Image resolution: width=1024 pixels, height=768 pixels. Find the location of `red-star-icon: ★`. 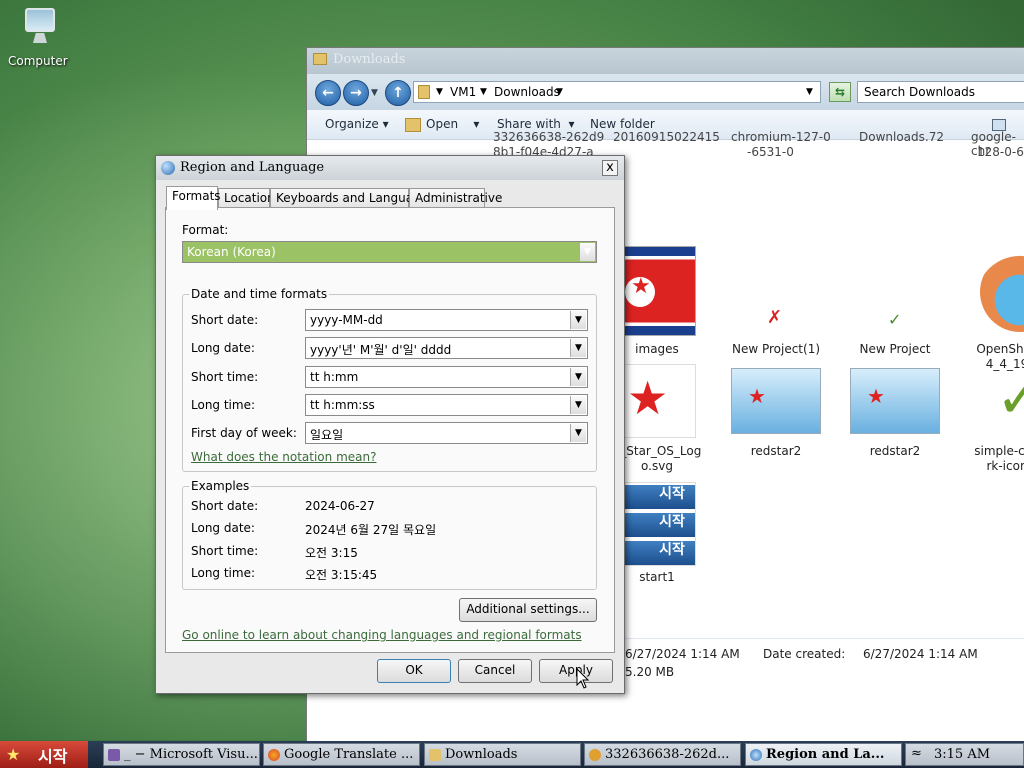

red-star-icon: ★ is located at coordinates (13, 754).